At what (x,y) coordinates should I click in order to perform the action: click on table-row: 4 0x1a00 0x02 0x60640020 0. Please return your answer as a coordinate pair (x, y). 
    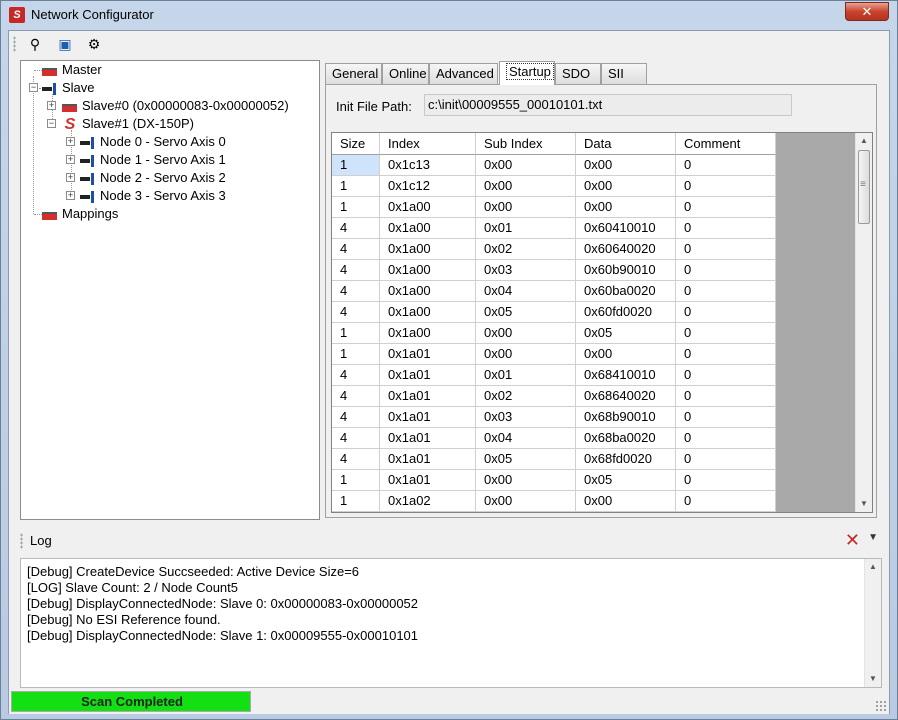
    Looking at the image, I should click on (554, 249).